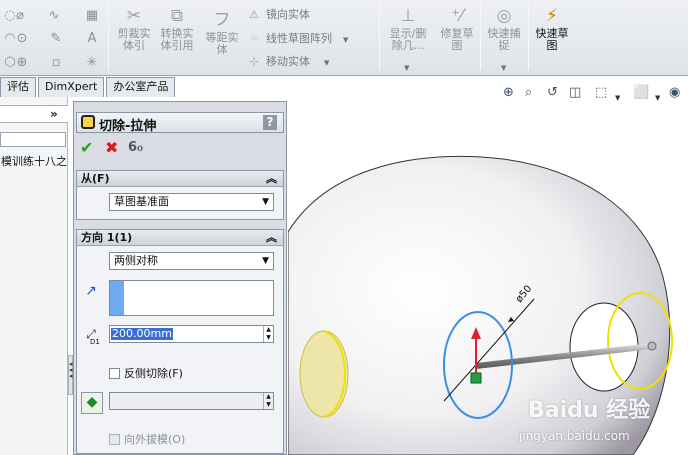 Image resolution: width=688 pixels, height=455 pixels. What do you see at coordinates (270, 122) in the screenshot?
I see `help-button: ?` at bounding box center [270, 122].